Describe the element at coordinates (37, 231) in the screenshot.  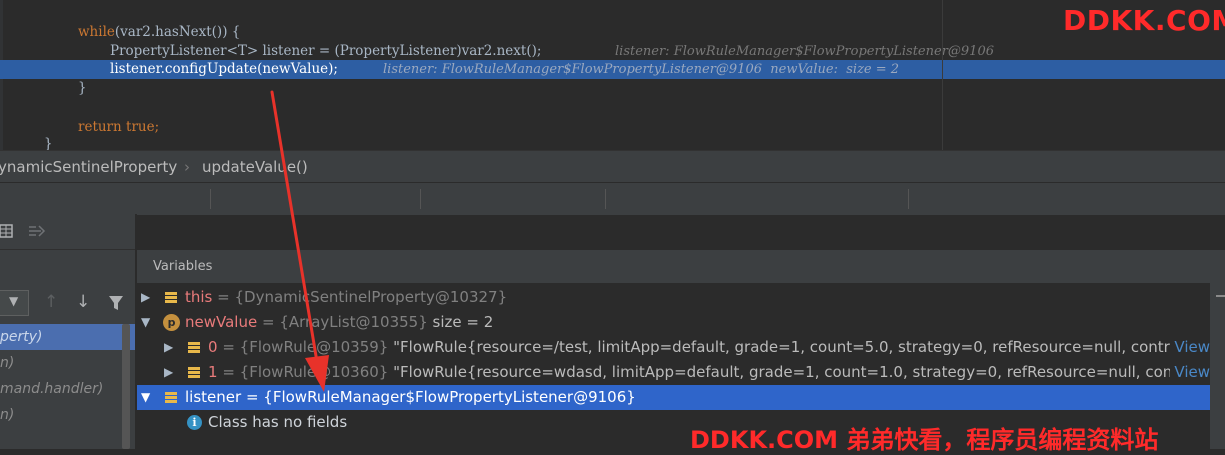
I see `restore-layout-icon` at that location.